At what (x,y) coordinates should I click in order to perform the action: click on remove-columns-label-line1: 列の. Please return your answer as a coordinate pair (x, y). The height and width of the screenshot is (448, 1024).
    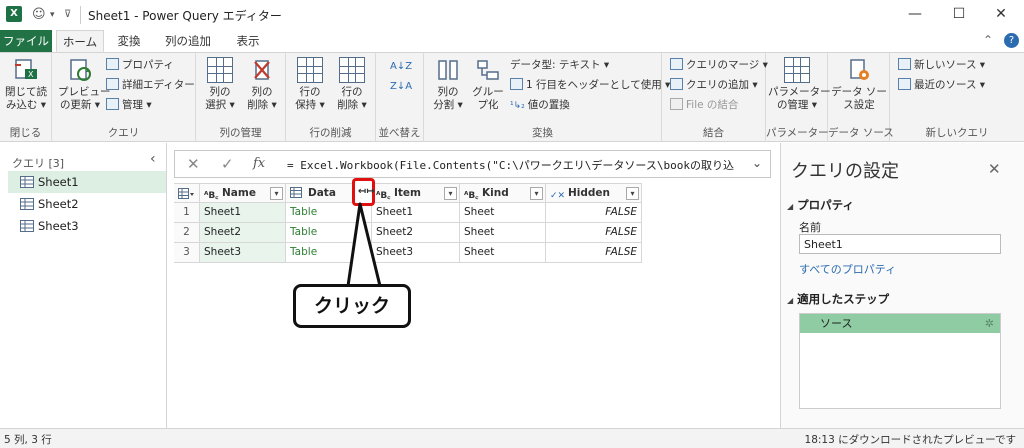
    Looking at the image, I should click on (262, 92).